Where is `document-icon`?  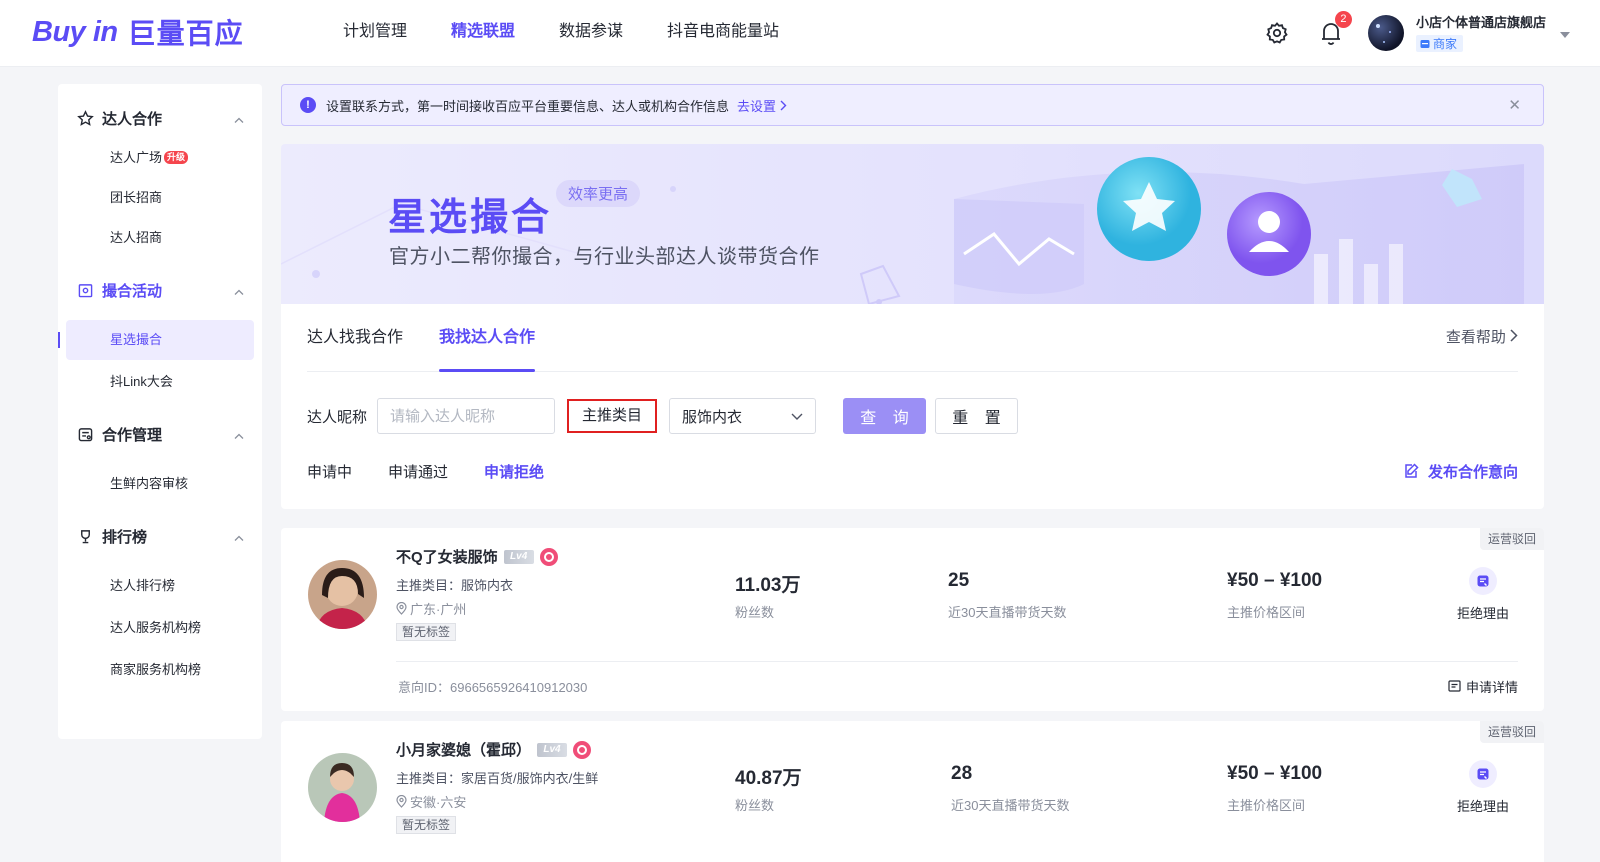 document-icon is located at coordinates (1454, 686).